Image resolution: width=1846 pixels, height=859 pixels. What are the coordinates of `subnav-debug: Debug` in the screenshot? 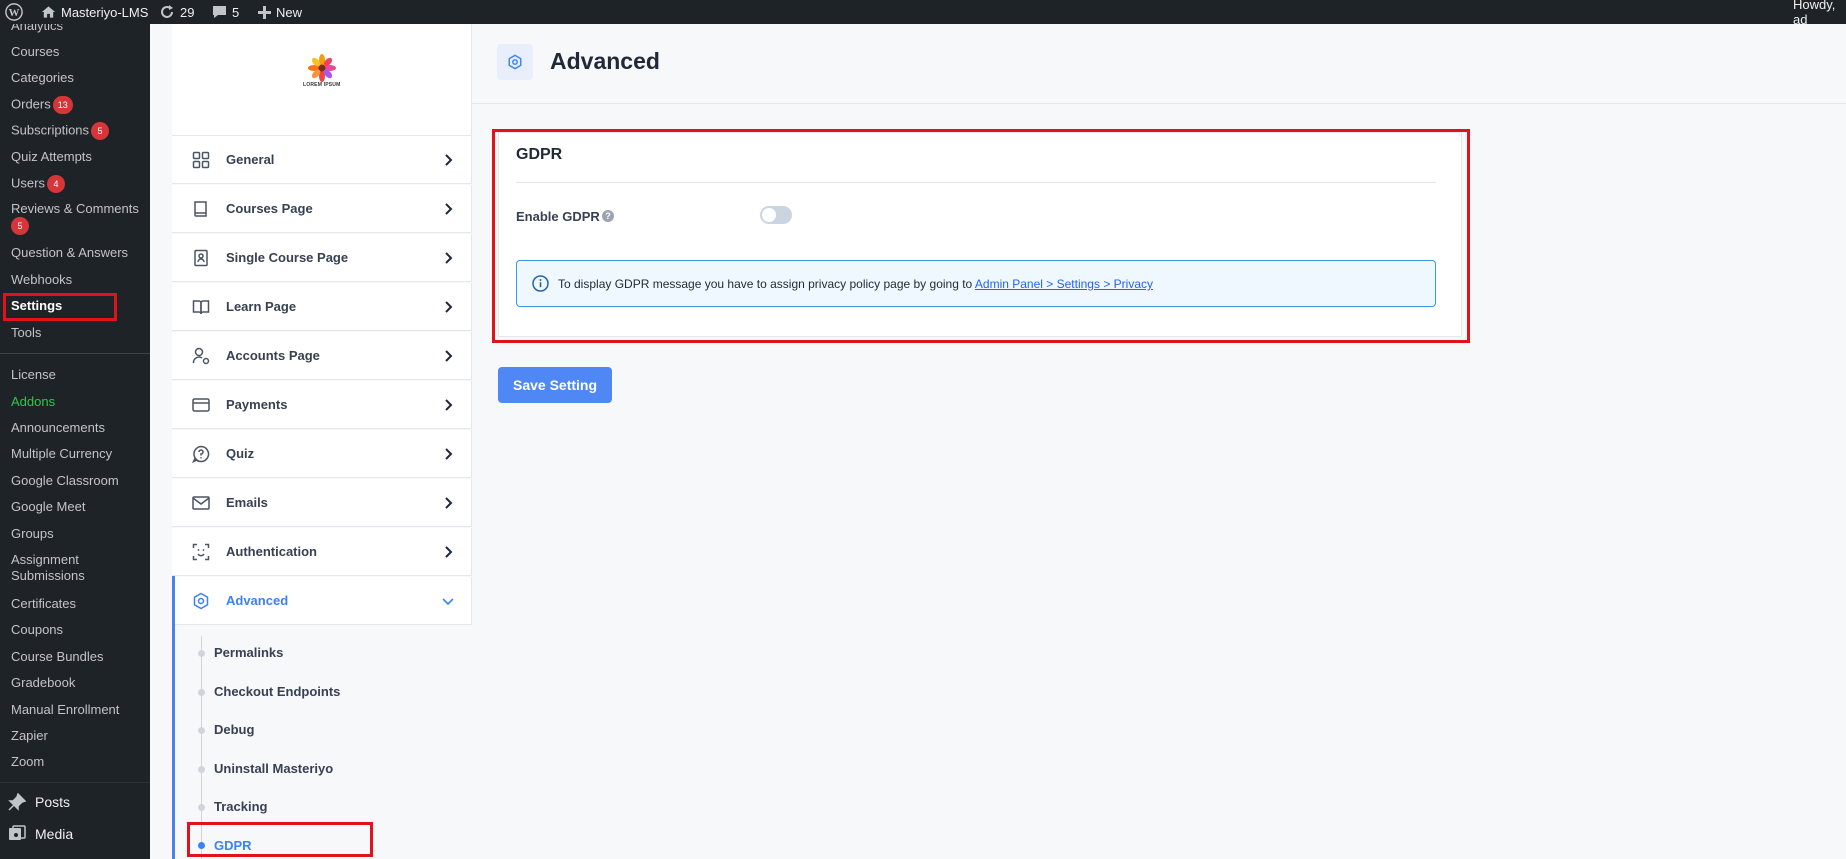 It's located at (234, 729).